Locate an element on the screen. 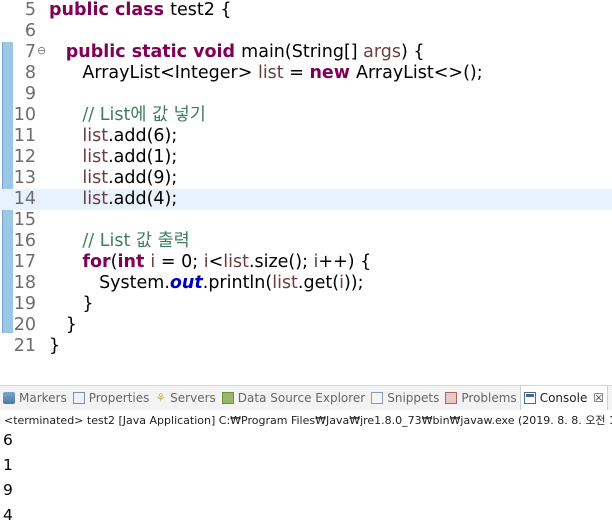  tab-label: Console is located at coordinates (563, 398).